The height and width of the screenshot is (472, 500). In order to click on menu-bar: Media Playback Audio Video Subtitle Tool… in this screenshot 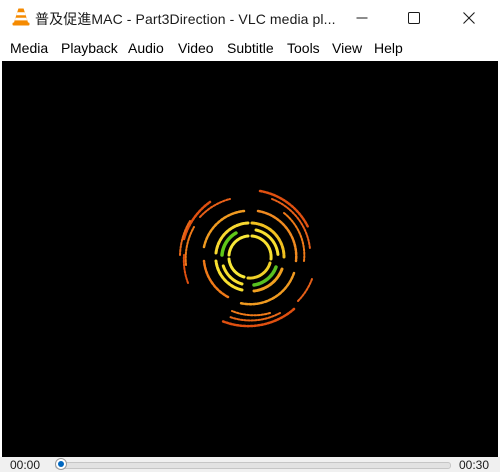, I will do `click(250, 48)`.